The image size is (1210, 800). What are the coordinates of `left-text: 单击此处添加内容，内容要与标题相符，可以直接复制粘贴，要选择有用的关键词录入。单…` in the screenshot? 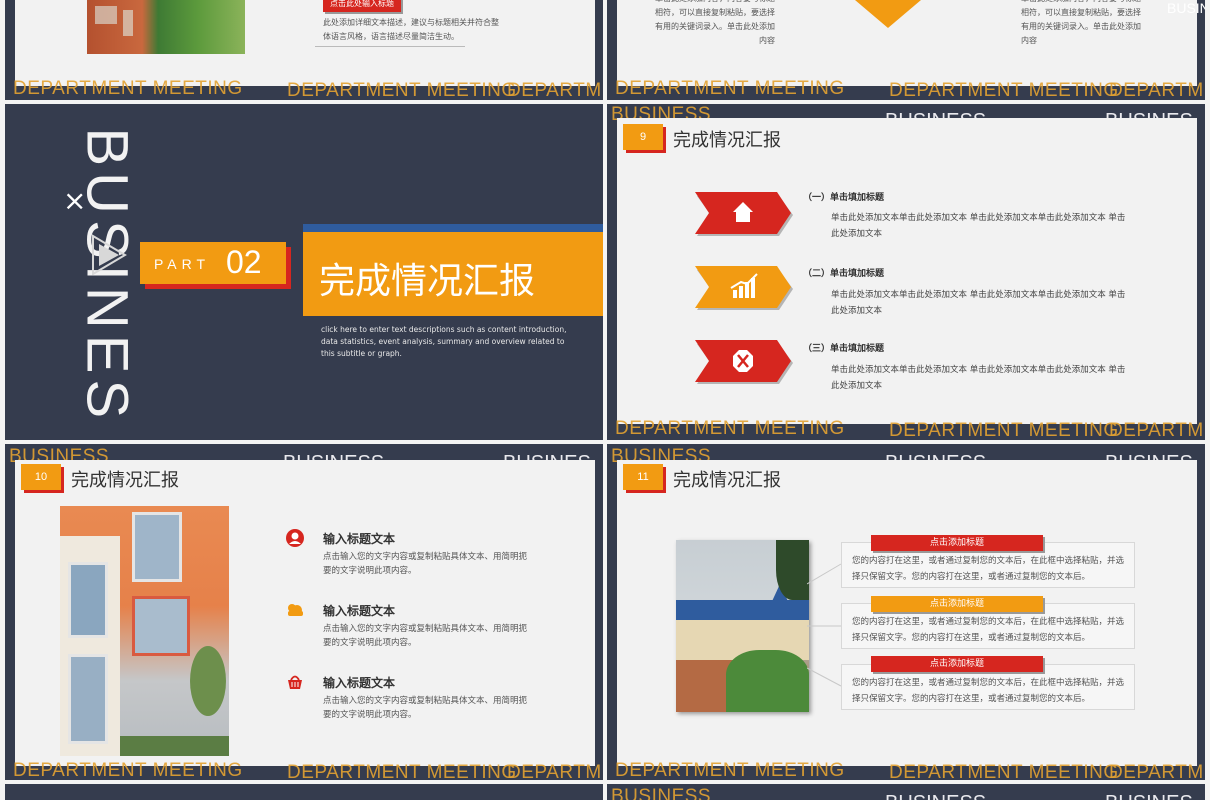 It's located at (715, 22).